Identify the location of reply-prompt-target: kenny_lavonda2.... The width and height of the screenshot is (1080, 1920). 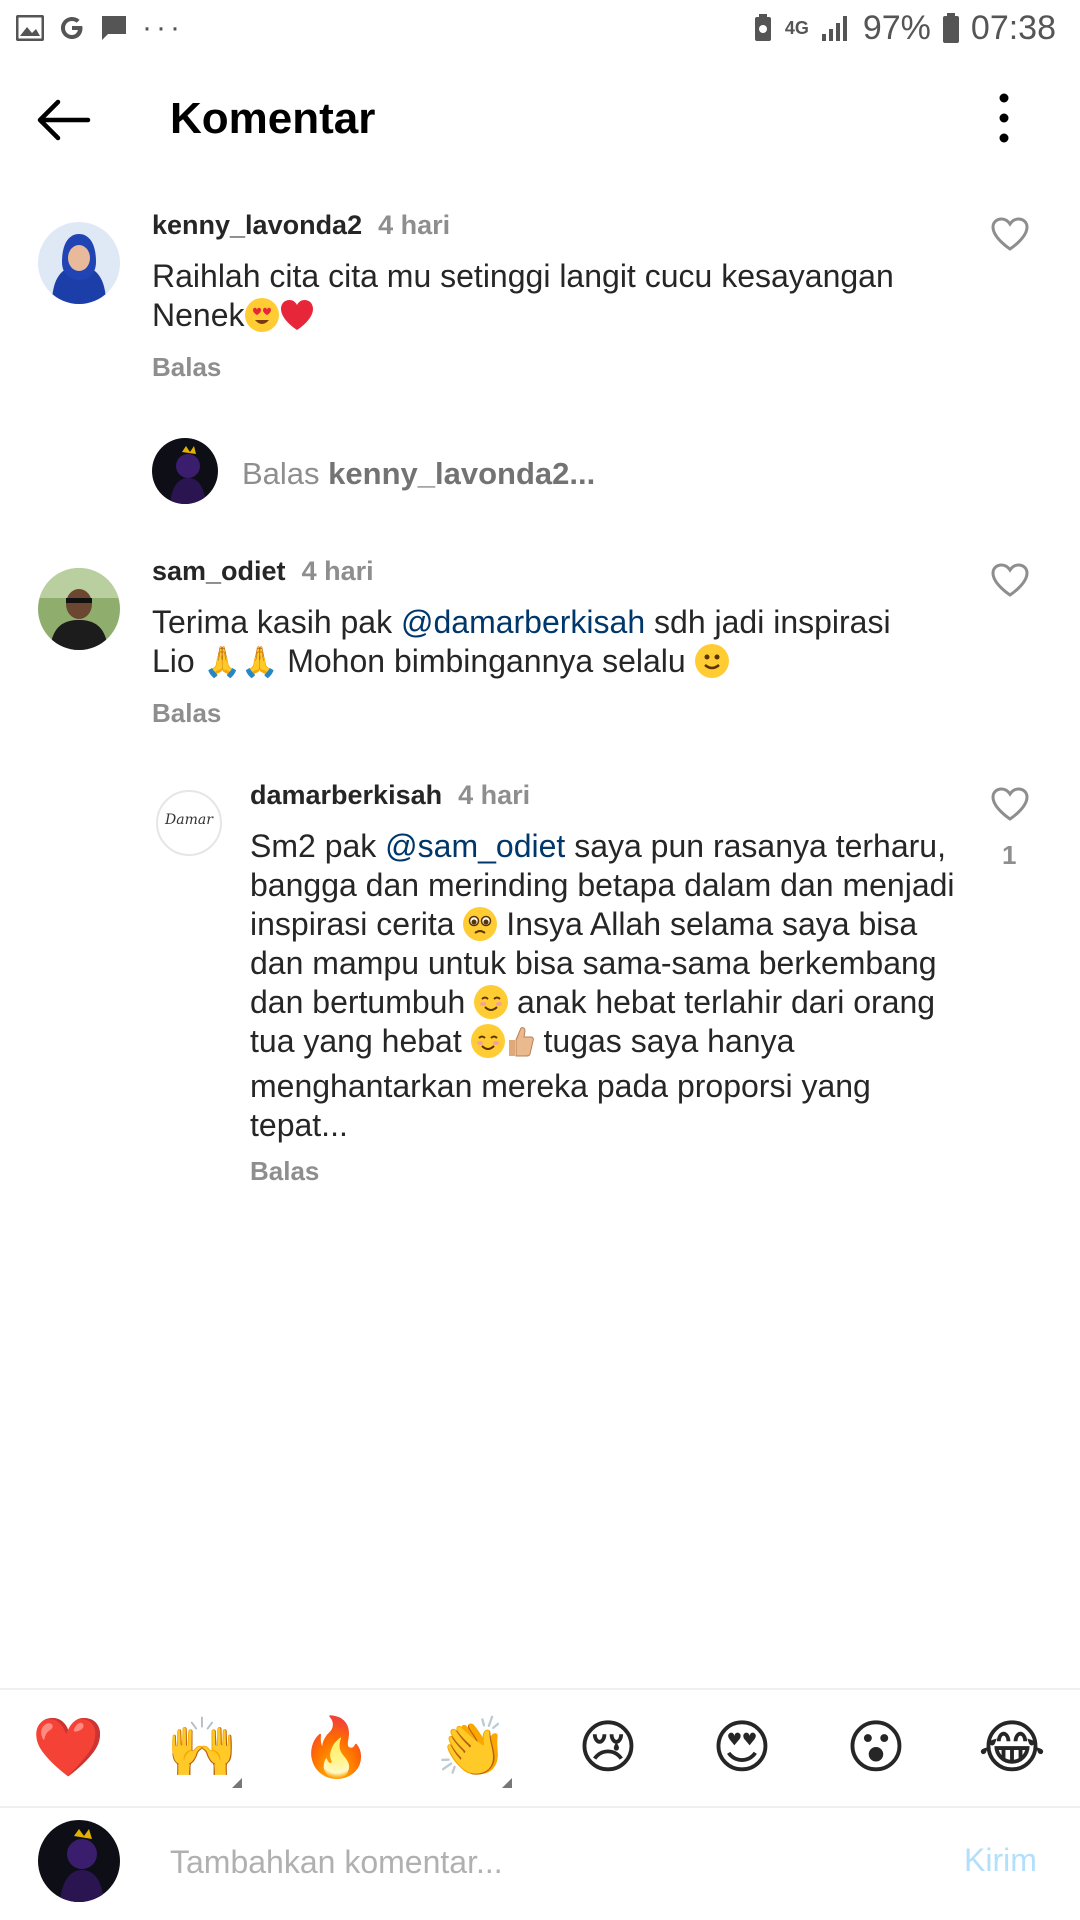
(462, 473).